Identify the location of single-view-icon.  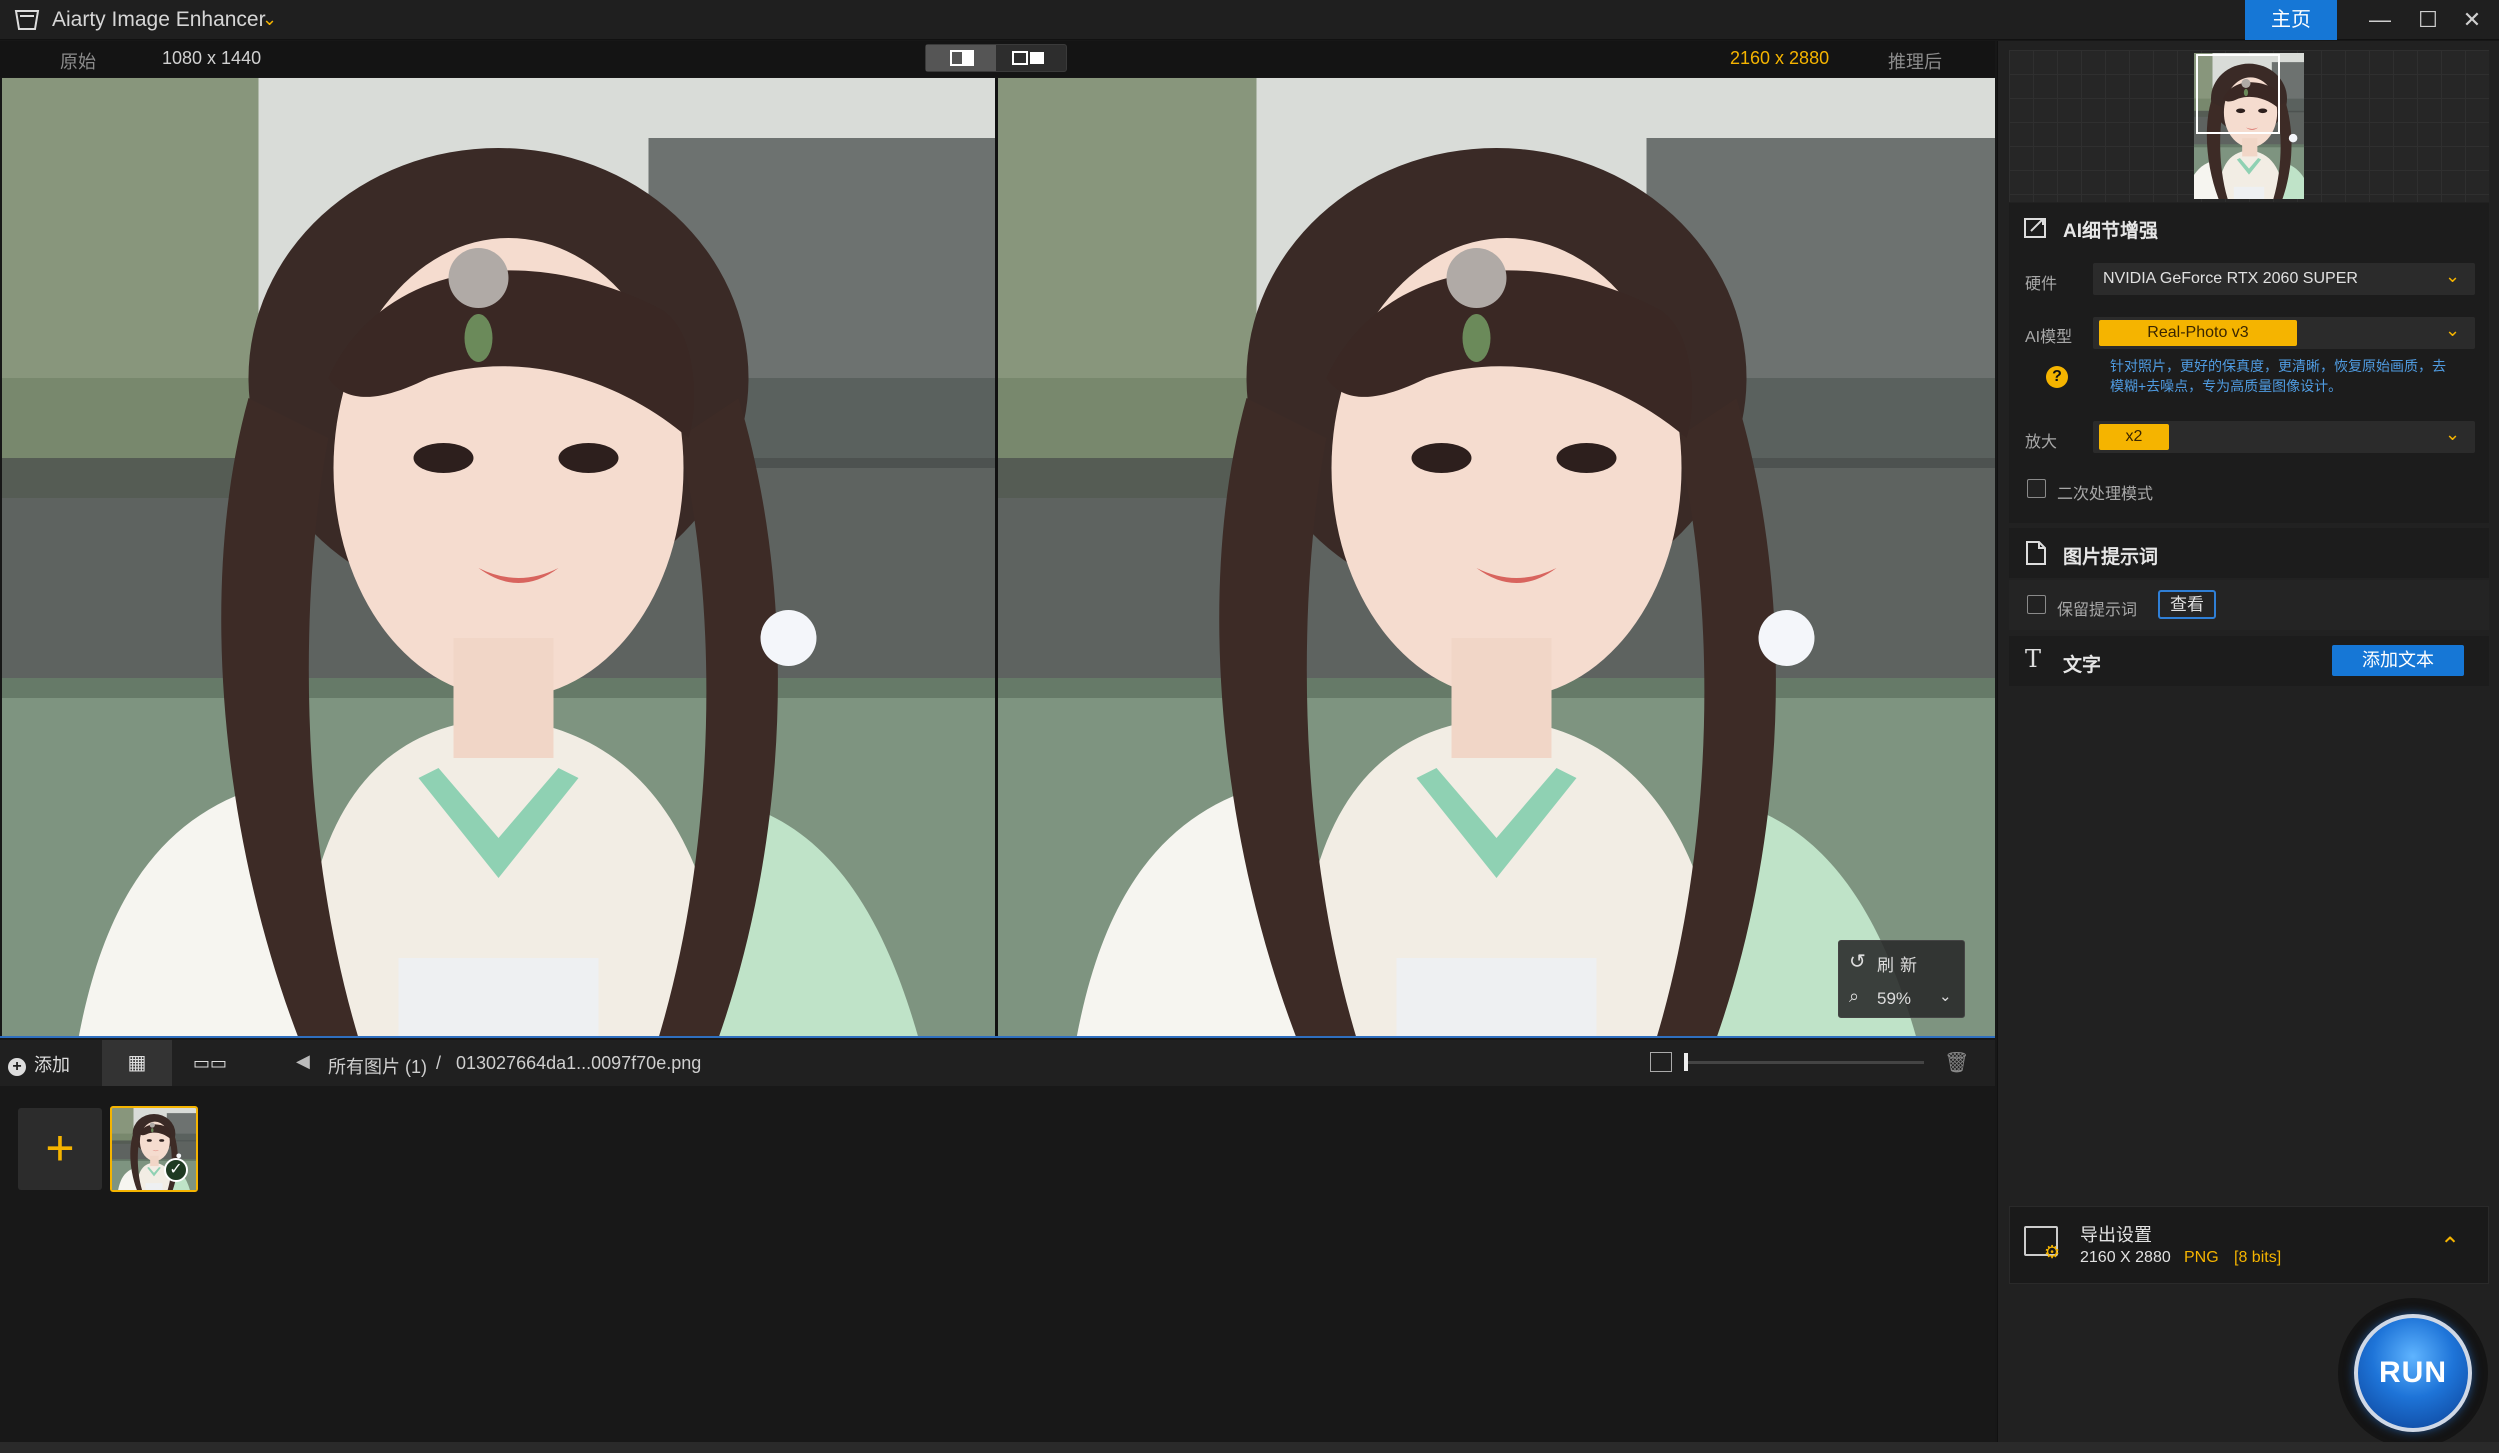
(962, 58).